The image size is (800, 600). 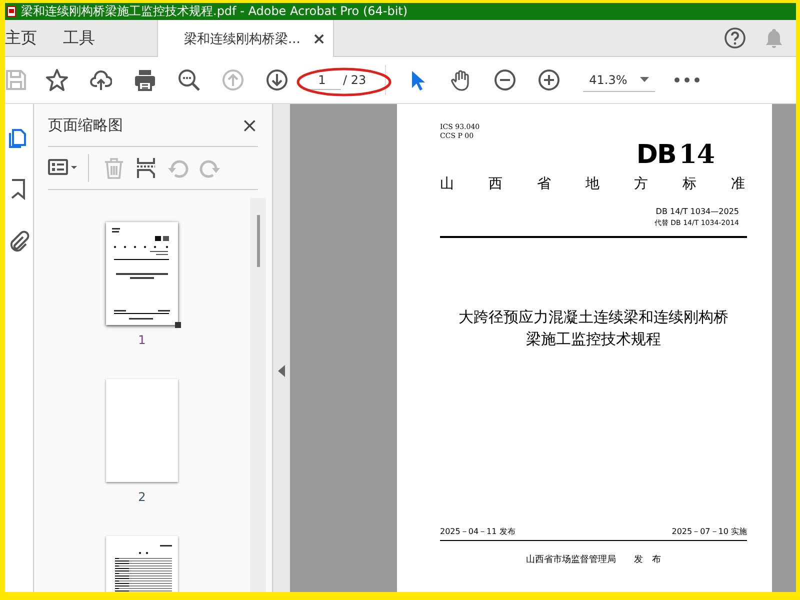 I want to click on page-number: 1, so click(x=142, y=340).